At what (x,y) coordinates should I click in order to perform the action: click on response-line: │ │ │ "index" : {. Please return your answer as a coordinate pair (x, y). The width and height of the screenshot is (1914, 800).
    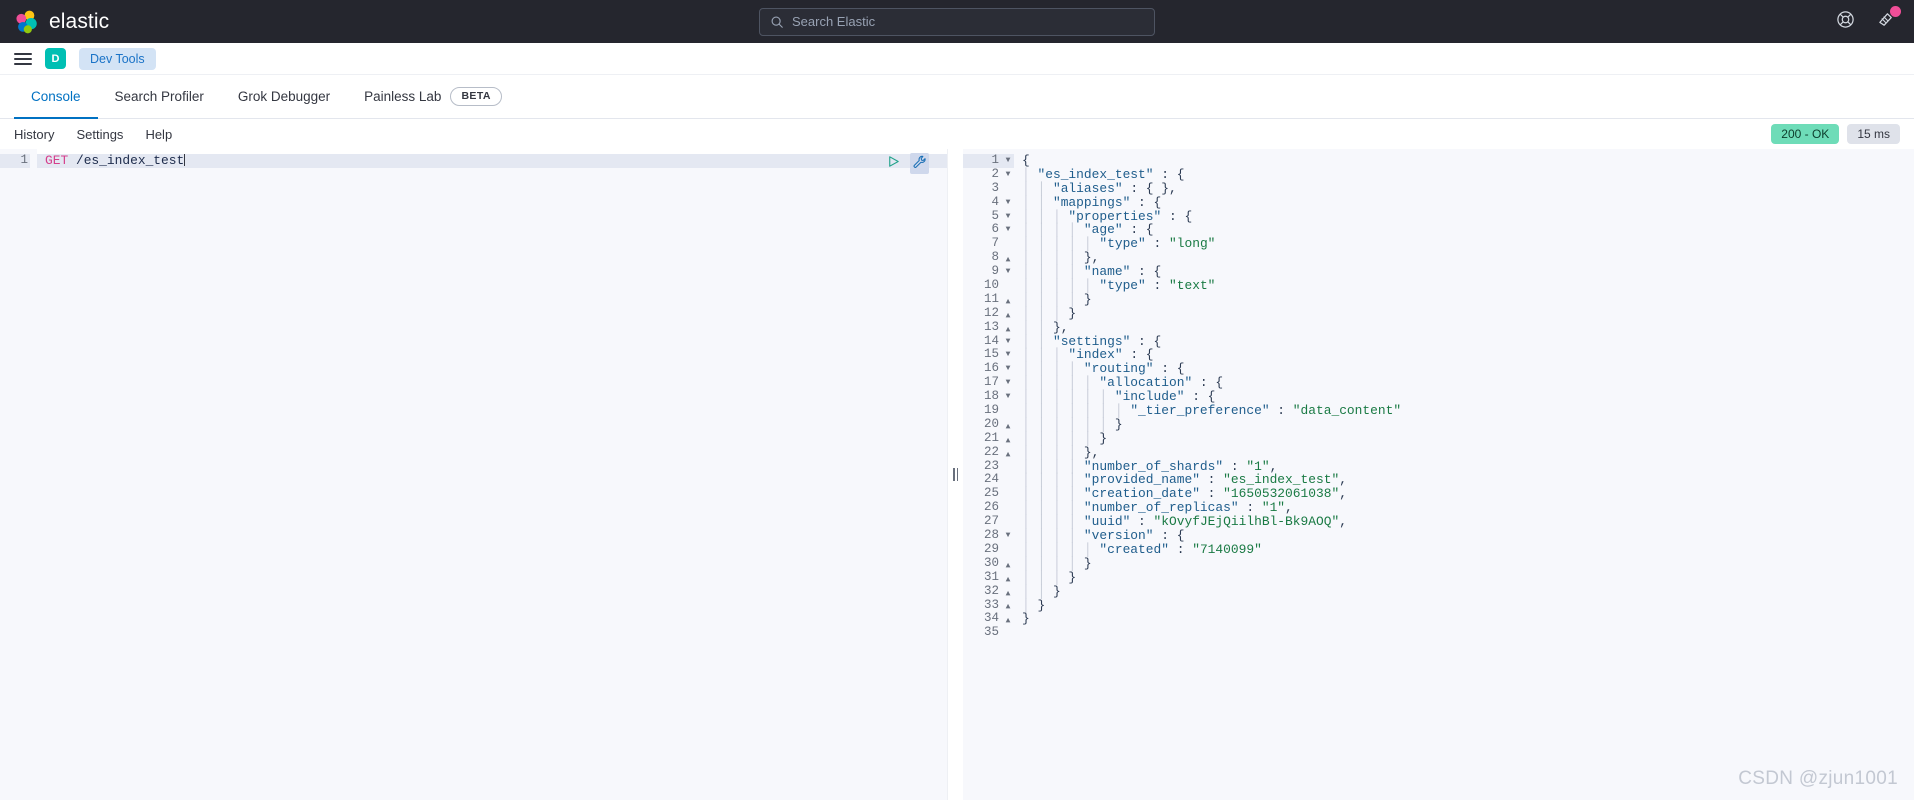
    Looking at the image, I should click on (1467, 355).